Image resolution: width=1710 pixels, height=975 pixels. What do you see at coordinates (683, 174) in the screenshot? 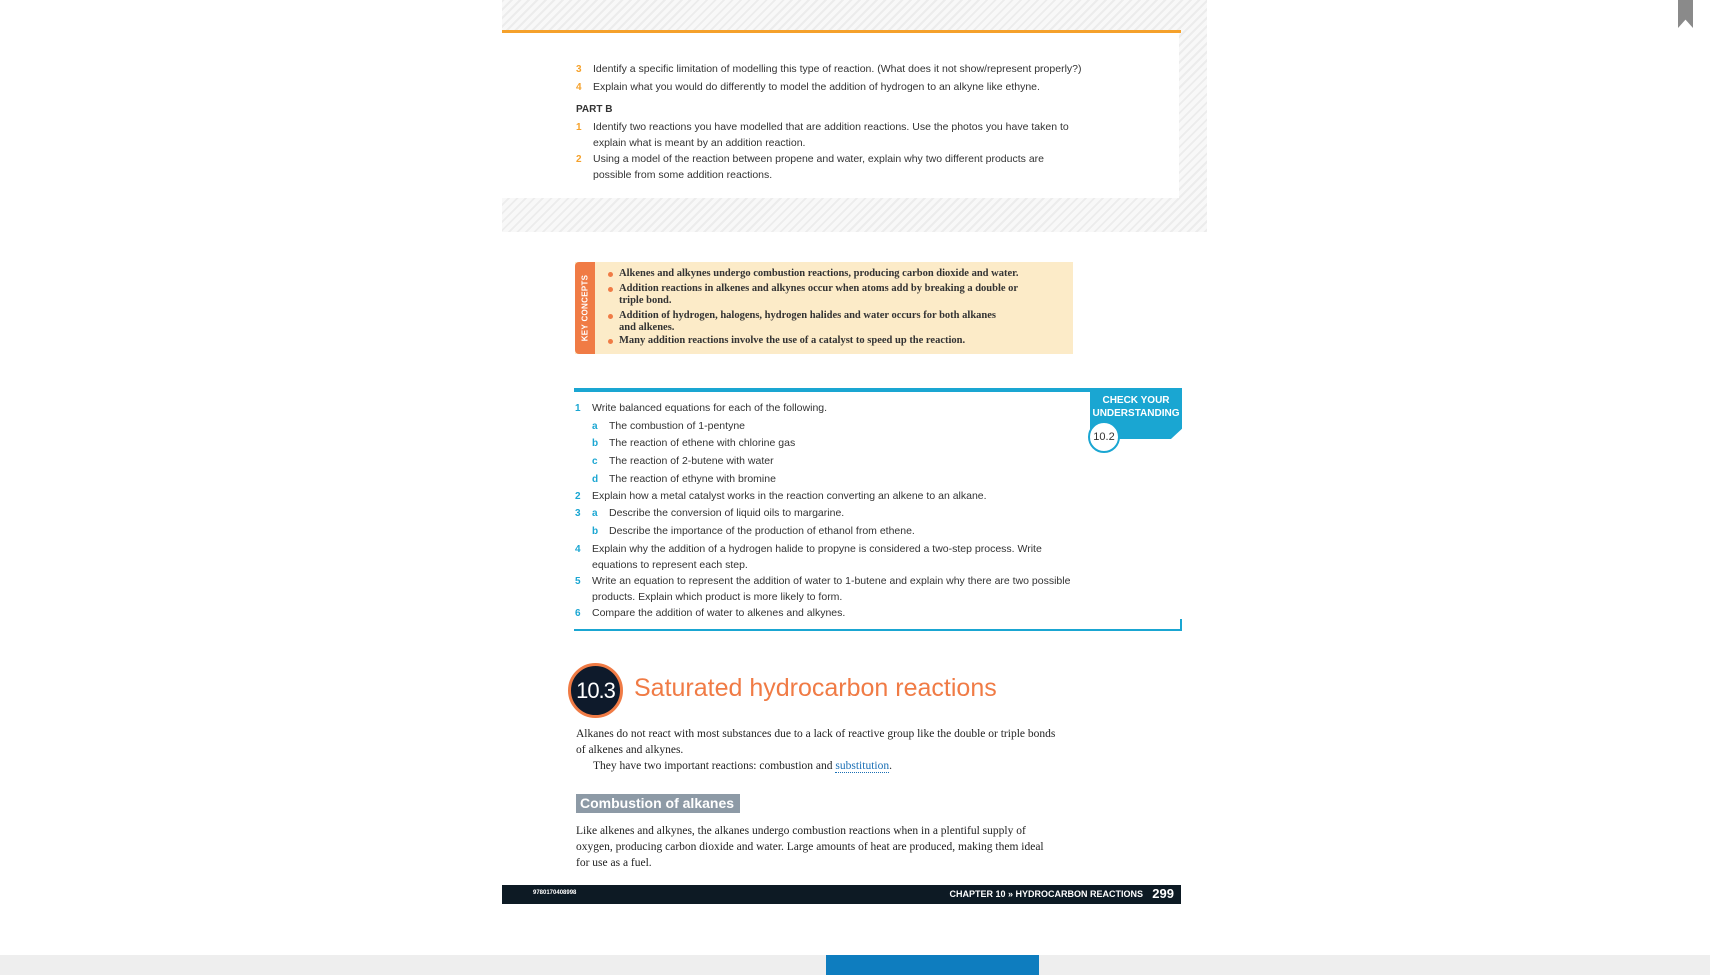
I see `question-text: possible from some addition reactions.` at bounding box center [683, 174].